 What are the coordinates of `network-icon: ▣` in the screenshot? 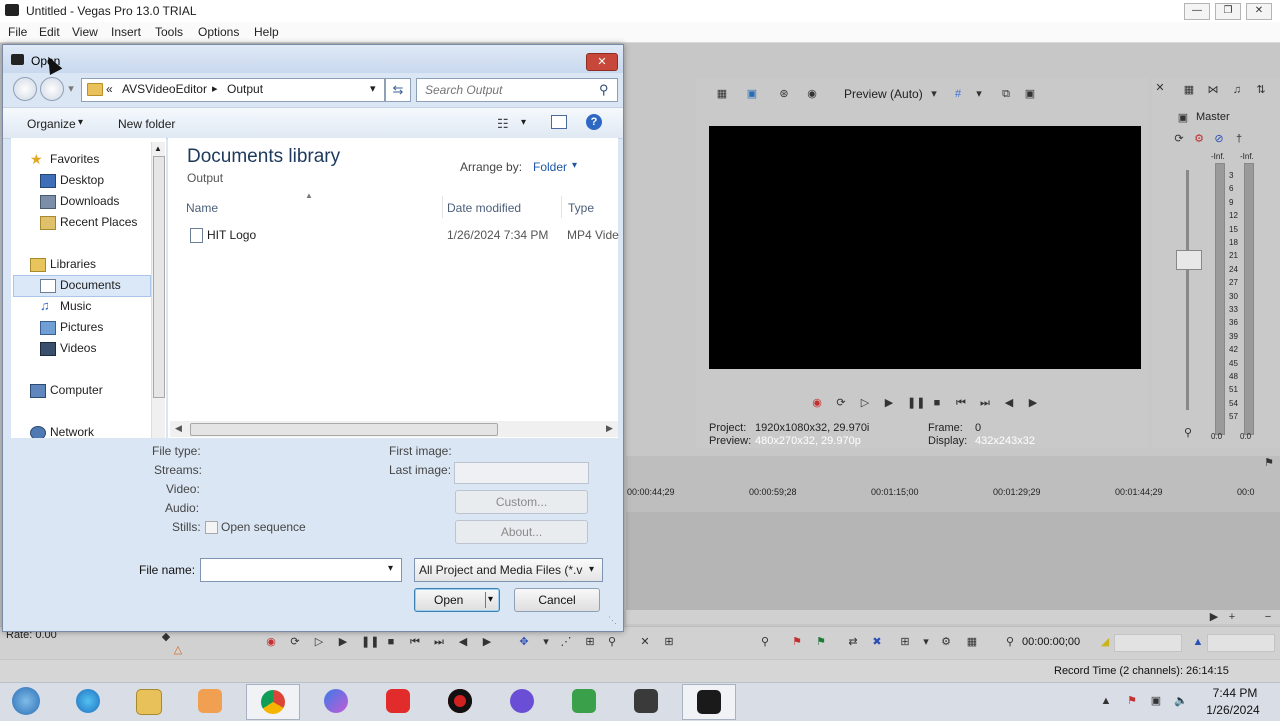 It's located at (1156, 701).